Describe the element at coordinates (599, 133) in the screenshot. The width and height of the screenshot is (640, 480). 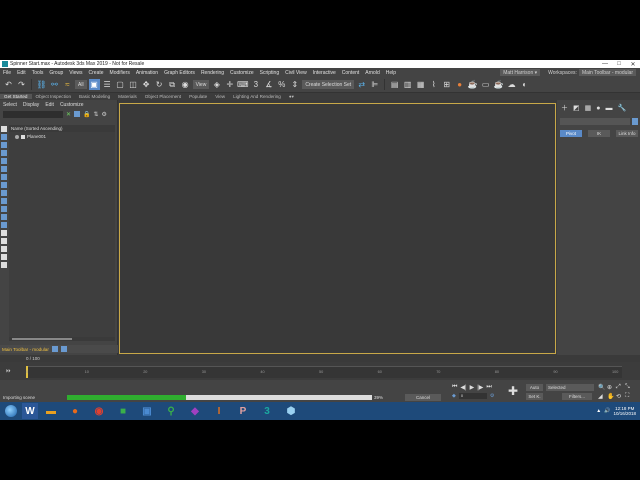
I see `ik-button: IK` at that location.